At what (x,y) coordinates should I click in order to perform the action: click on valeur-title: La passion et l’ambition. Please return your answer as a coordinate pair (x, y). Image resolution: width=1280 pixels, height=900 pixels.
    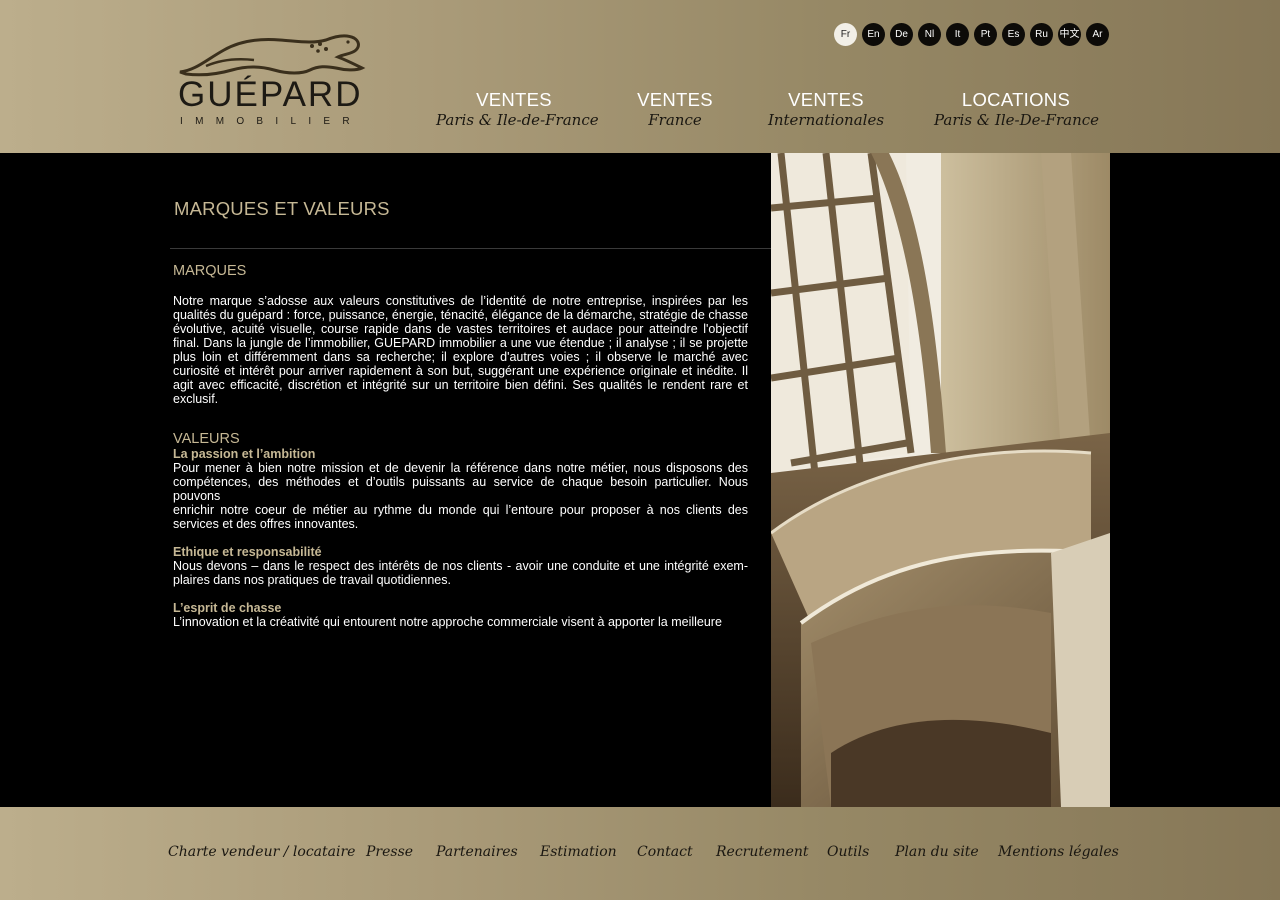
    Looking at the image, I should click on (244, 454).